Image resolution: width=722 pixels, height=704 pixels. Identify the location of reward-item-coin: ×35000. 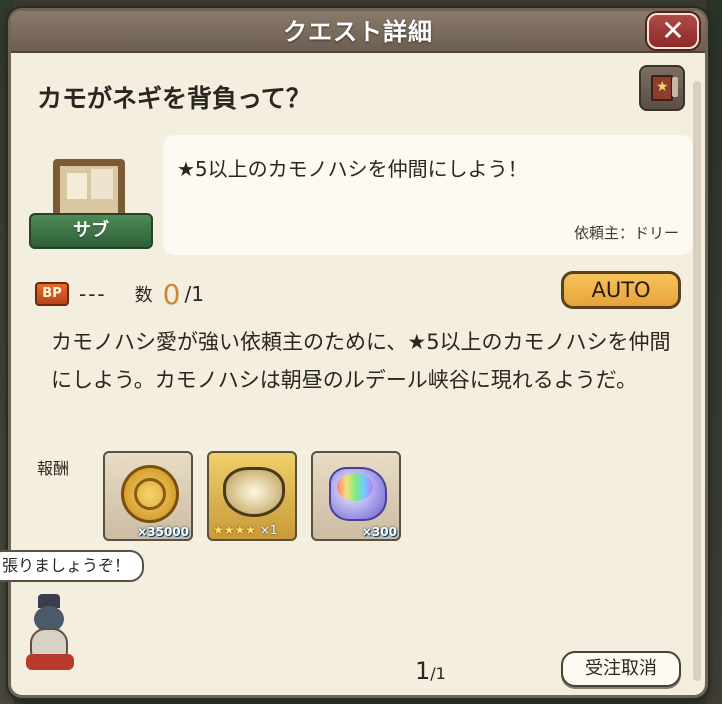
(148, 496).